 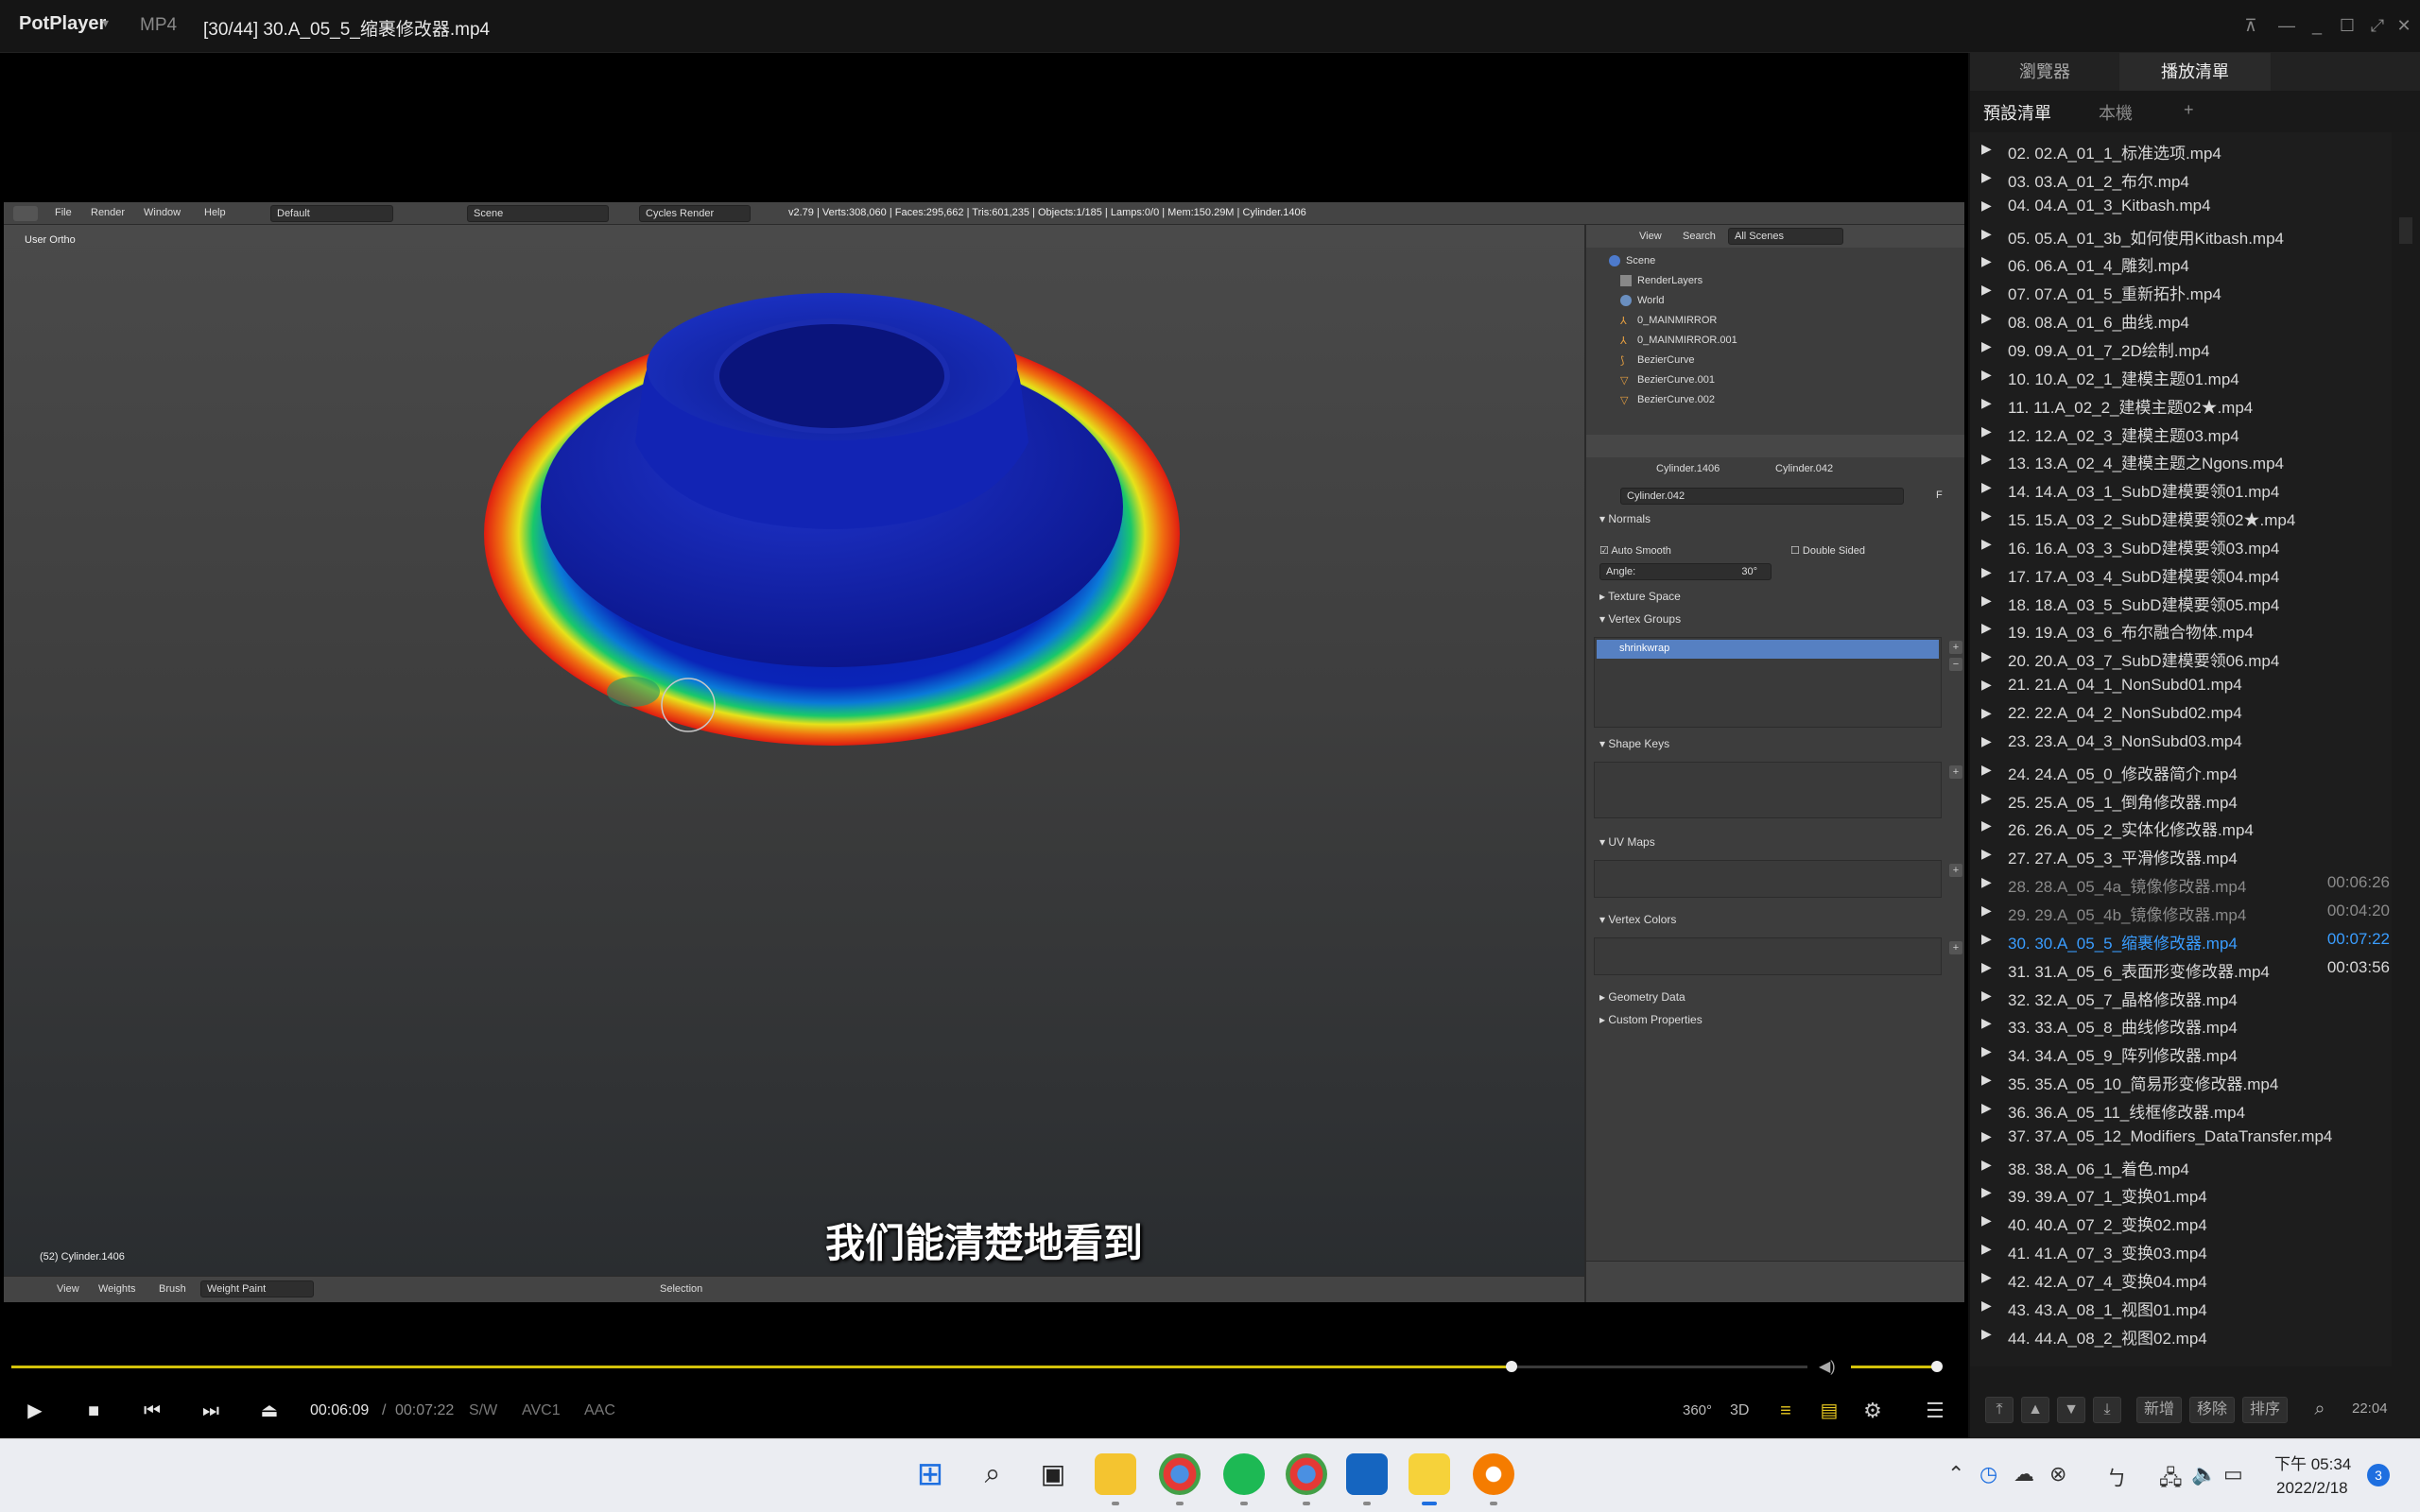 I want to click on playlist-scrollbar, so click(x=2406, y=775).